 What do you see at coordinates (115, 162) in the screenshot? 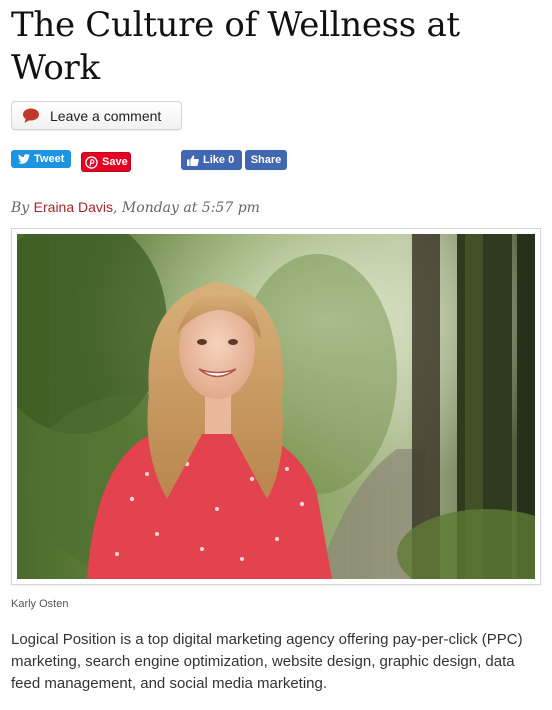
I see `save-label: Save` at bounding box center [115, 162].